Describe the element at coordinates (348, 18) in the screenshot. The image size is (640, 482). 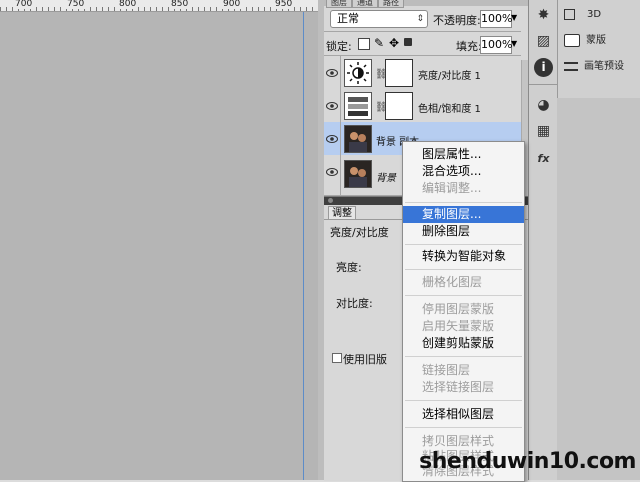
I see `blend-mode-value: 正常` at that location.